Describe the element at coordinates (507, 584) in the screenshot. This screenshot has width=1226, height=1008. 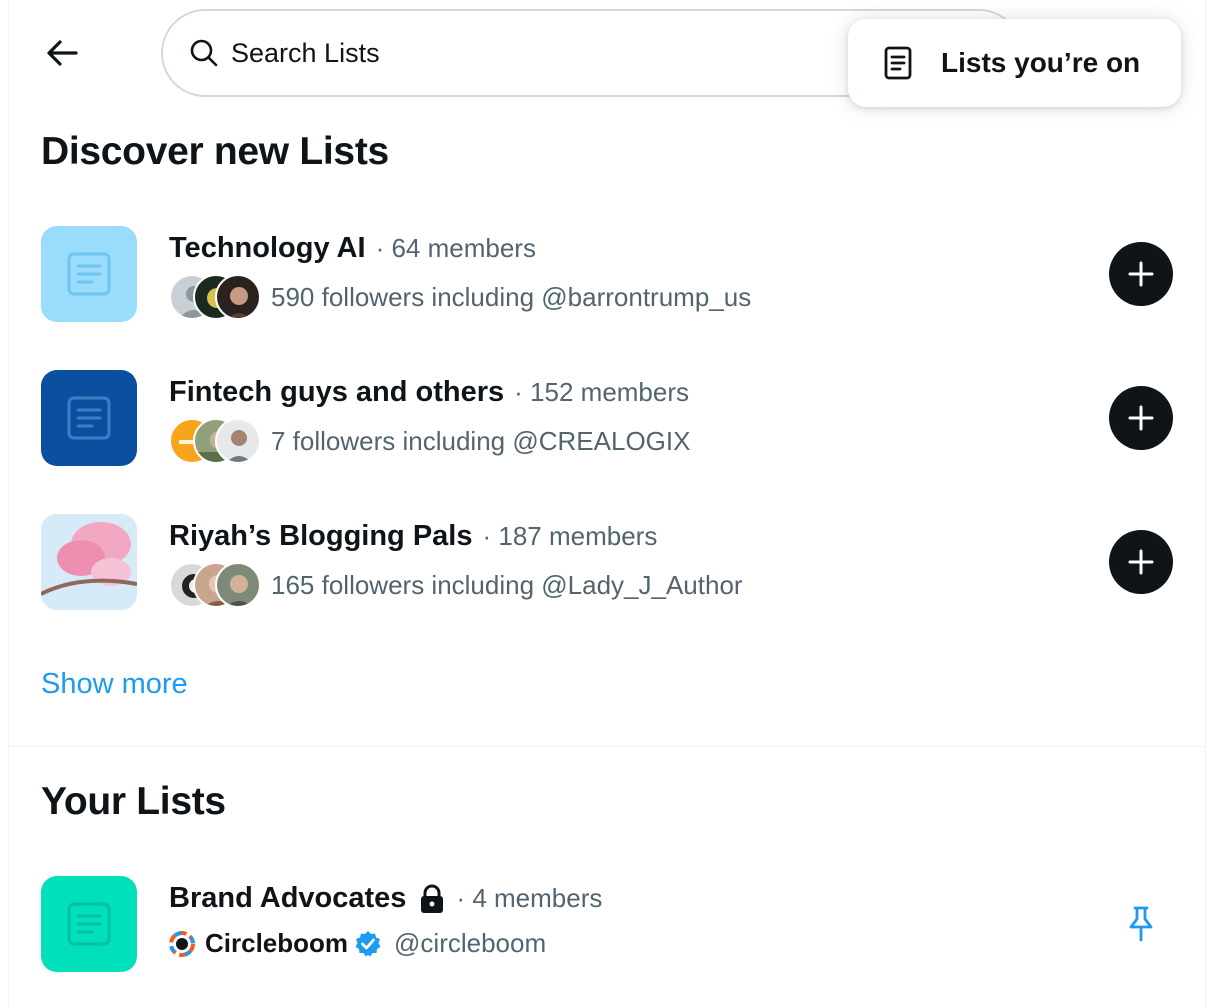
I see `followers-text: 165 followers including @Lady_J_Author` at that location.